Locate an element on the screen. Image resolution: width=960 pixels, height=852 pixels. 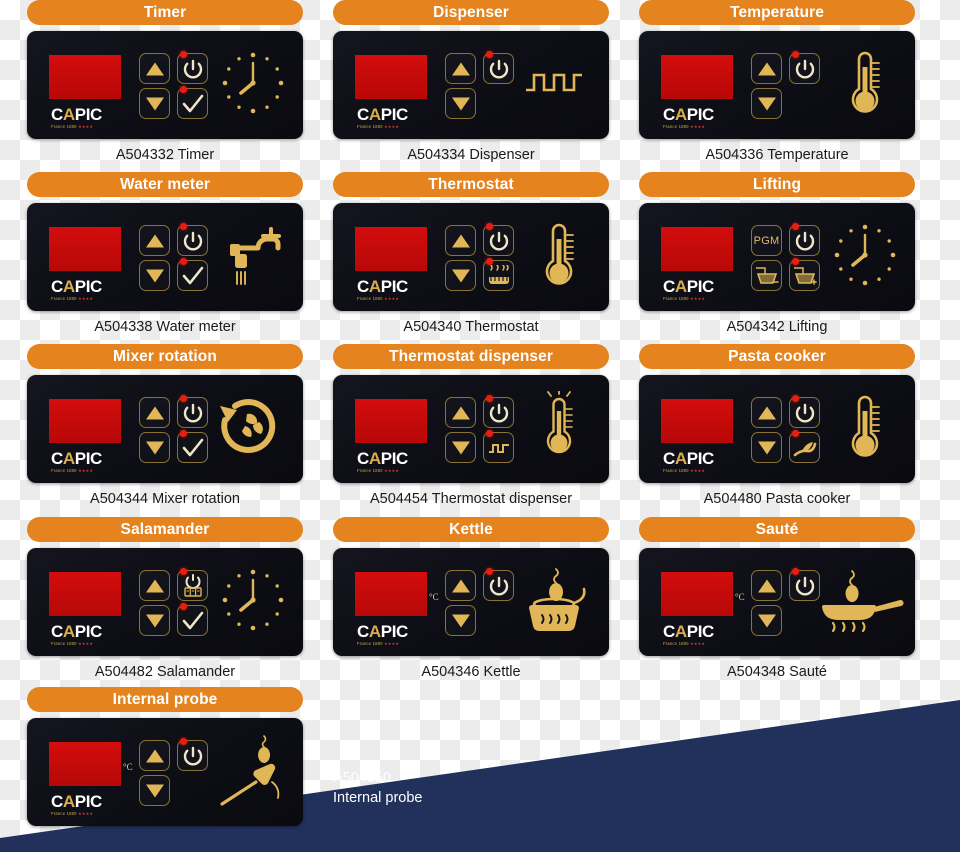
kettle-icon is located at coordinates (554, 602).